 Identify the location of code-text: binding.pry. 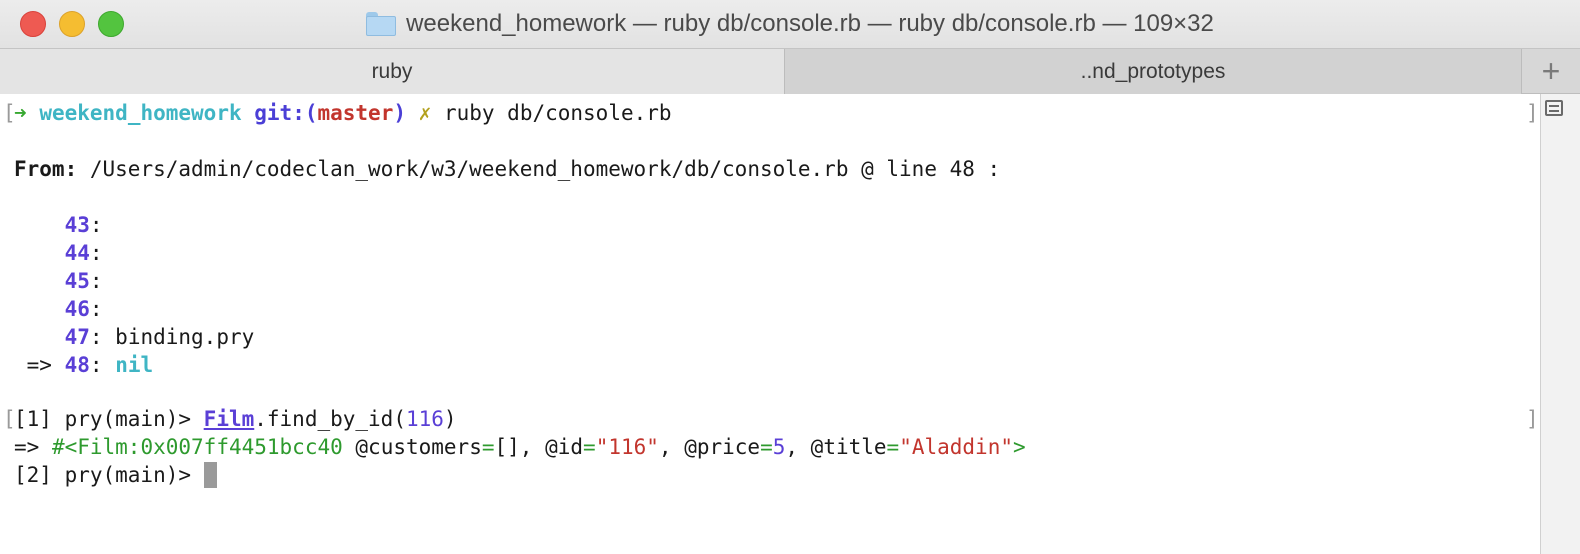
(185, 337).